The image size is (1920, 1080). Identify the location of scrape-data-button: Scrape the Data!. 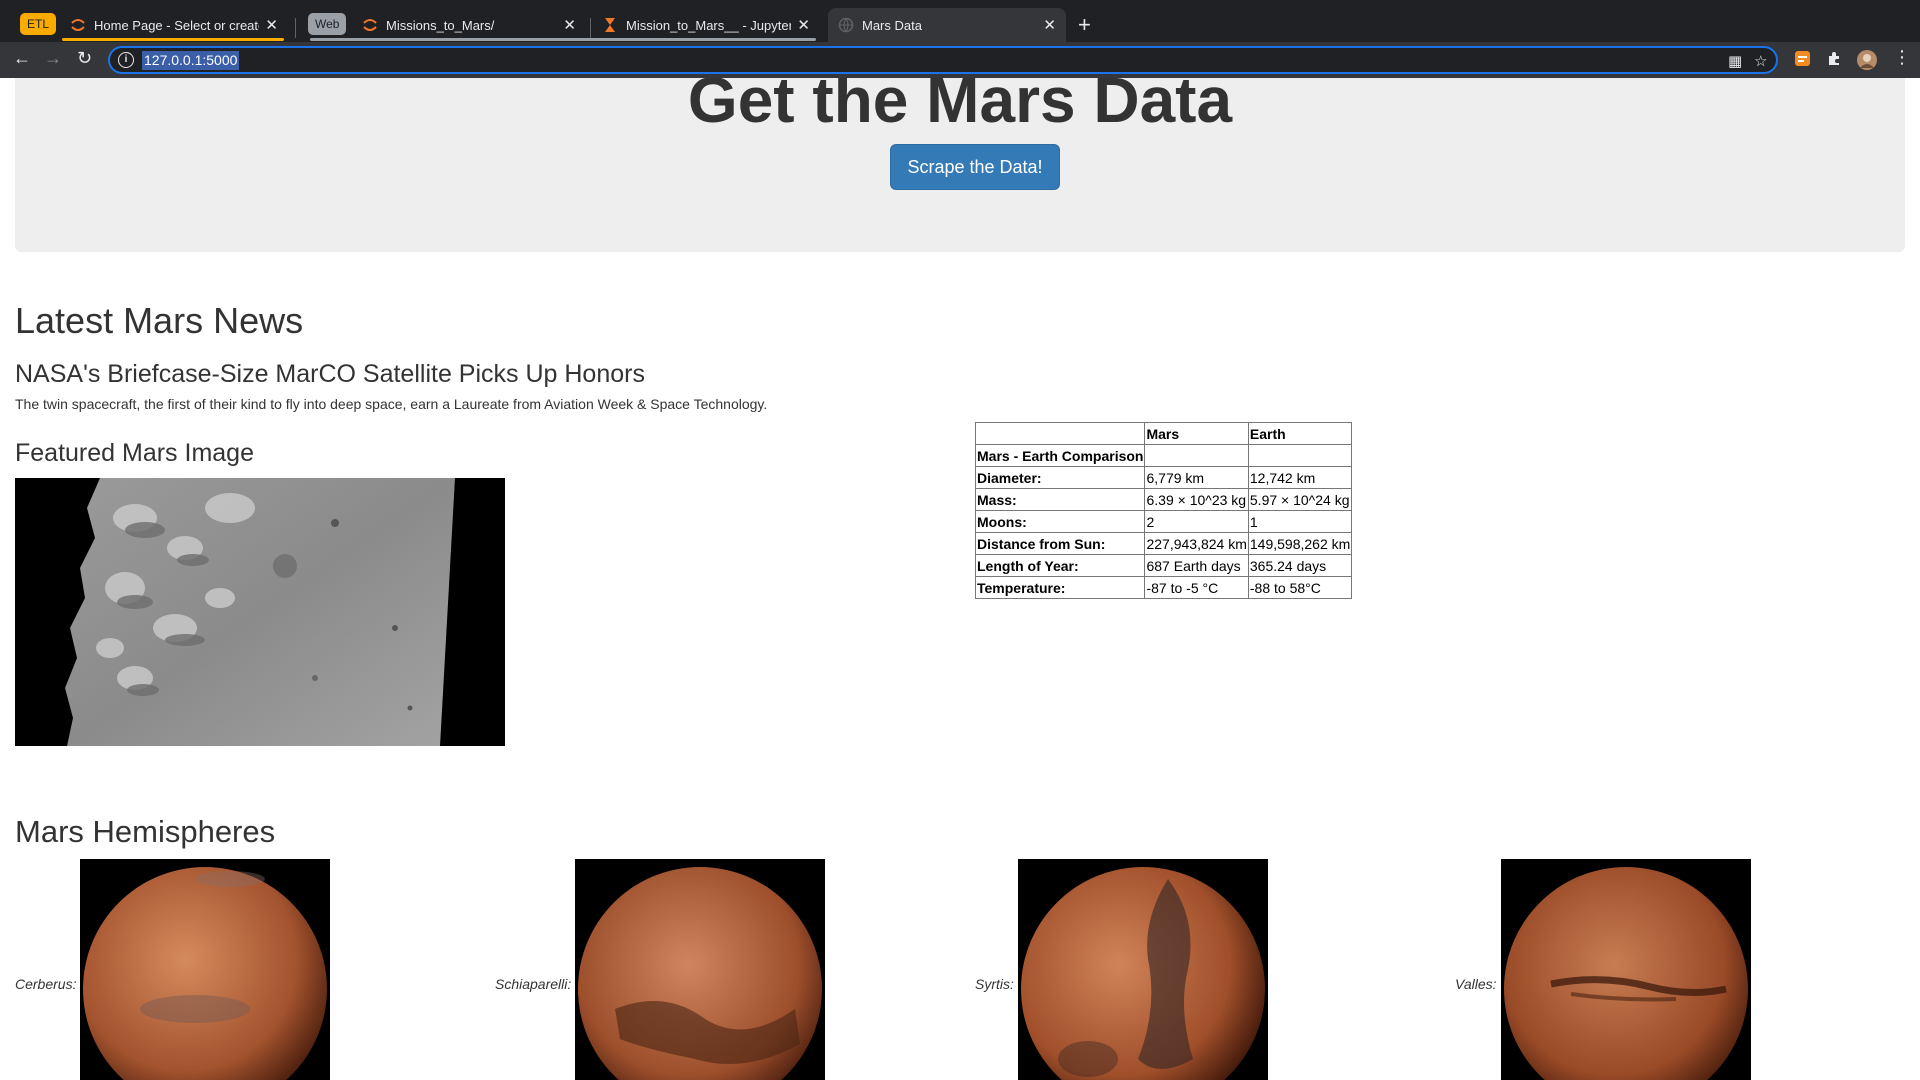
(975, 167).